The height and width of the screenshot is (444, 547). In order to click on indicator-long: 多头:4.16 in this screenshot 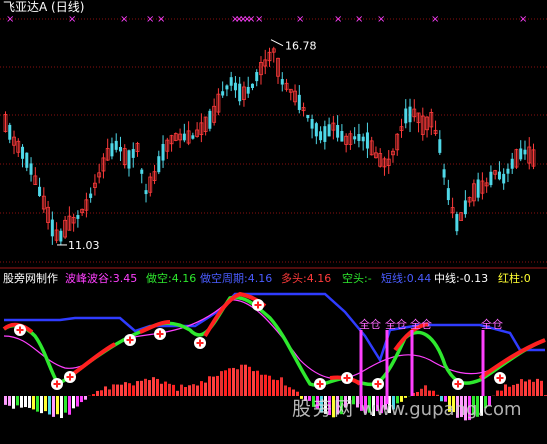, I will do `click(306, 278)`.